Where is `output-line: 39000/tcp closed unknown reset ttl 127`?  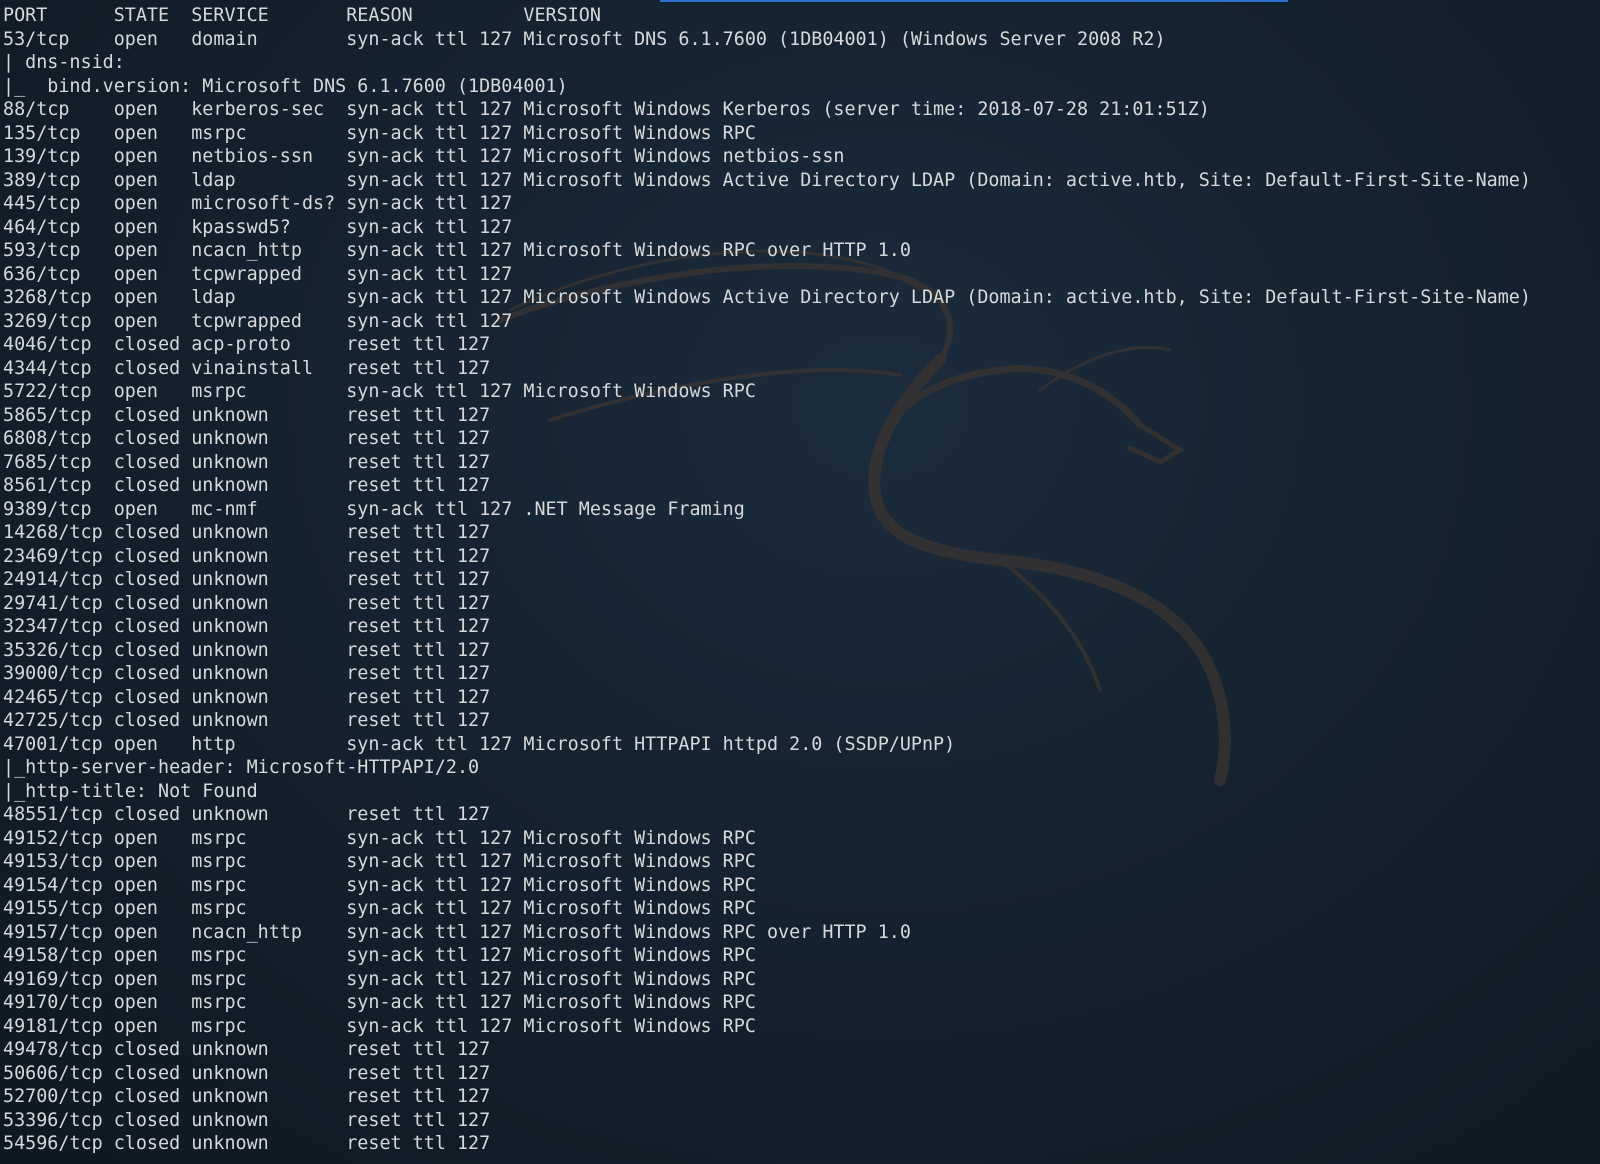
output-line: 39000/tcp closed unknown reset ttl 127 is located at coordinates (247, 673).